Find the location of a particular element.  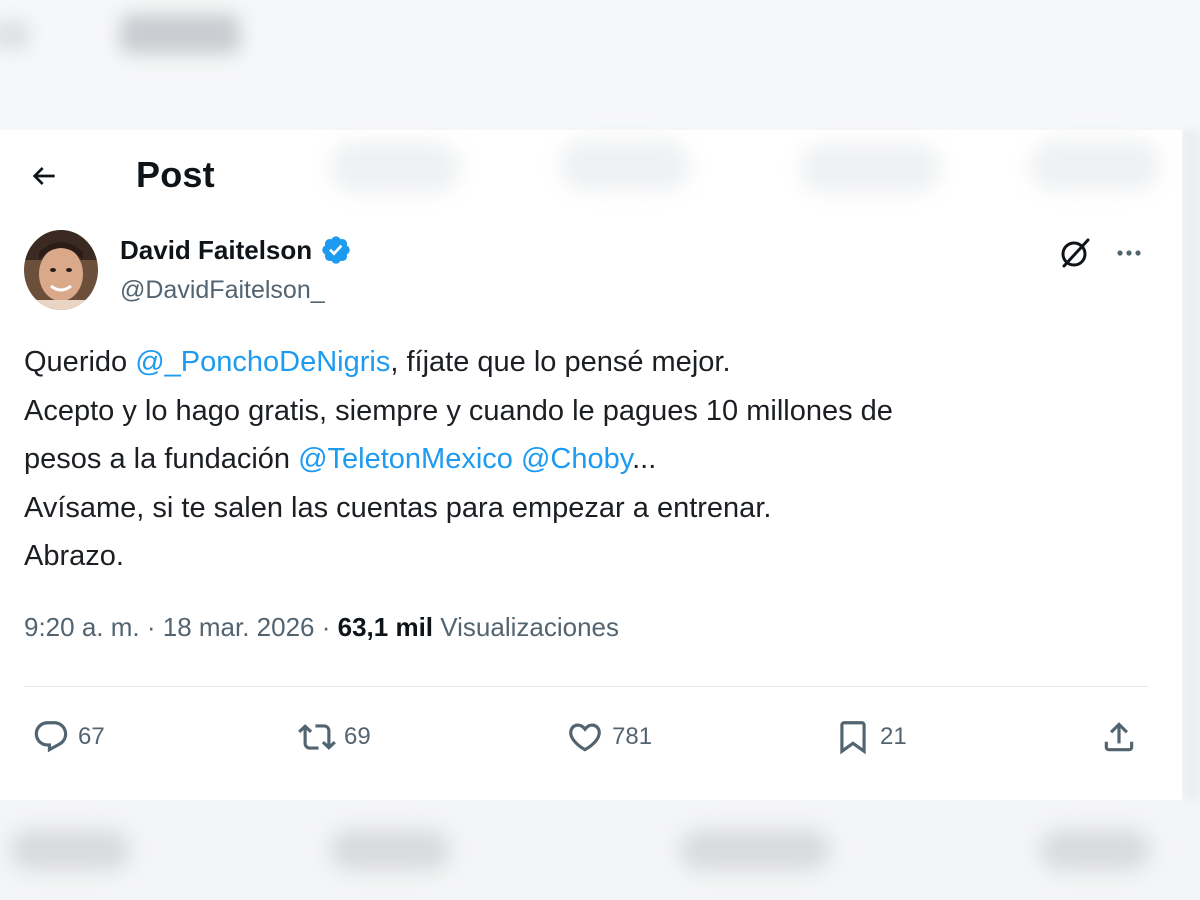

like-icon is located at coordinates (585, 737).